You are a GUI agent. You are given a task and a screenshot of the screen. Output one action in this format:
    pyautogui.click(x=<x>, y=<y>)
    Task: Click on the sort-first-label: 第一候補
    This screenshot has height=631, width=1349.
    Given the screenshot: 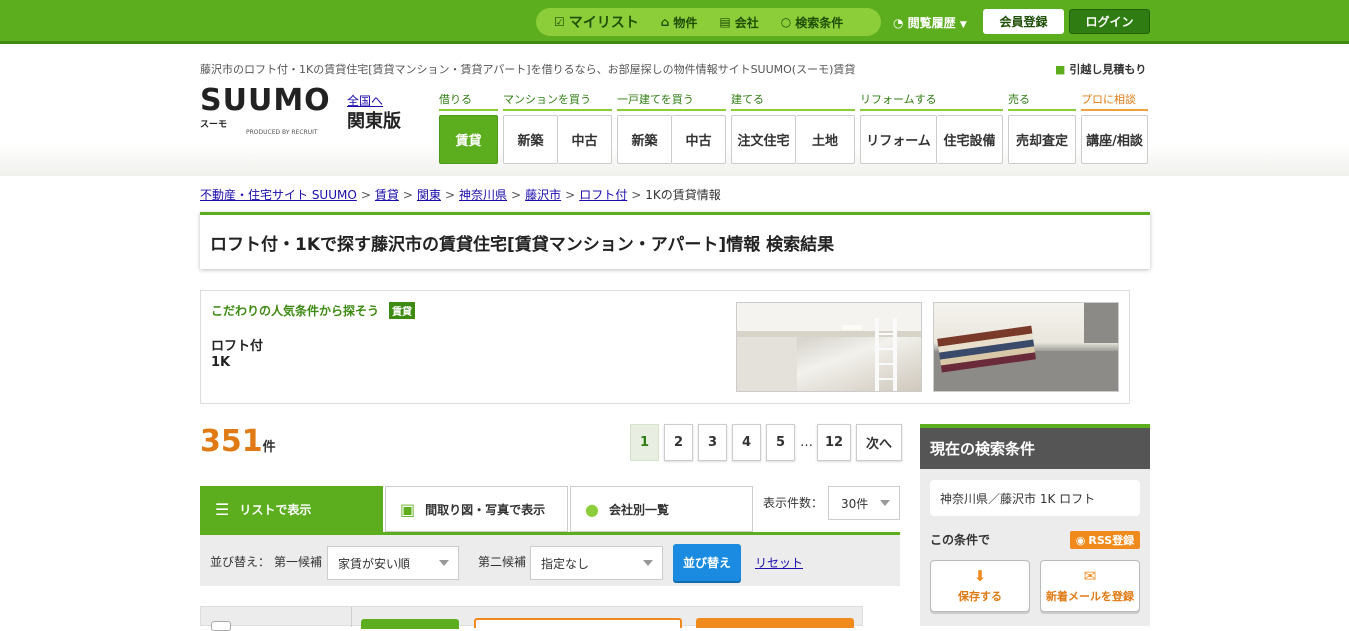 What is the action you would take?
    pyautogui.click(x=298, y=562)
    